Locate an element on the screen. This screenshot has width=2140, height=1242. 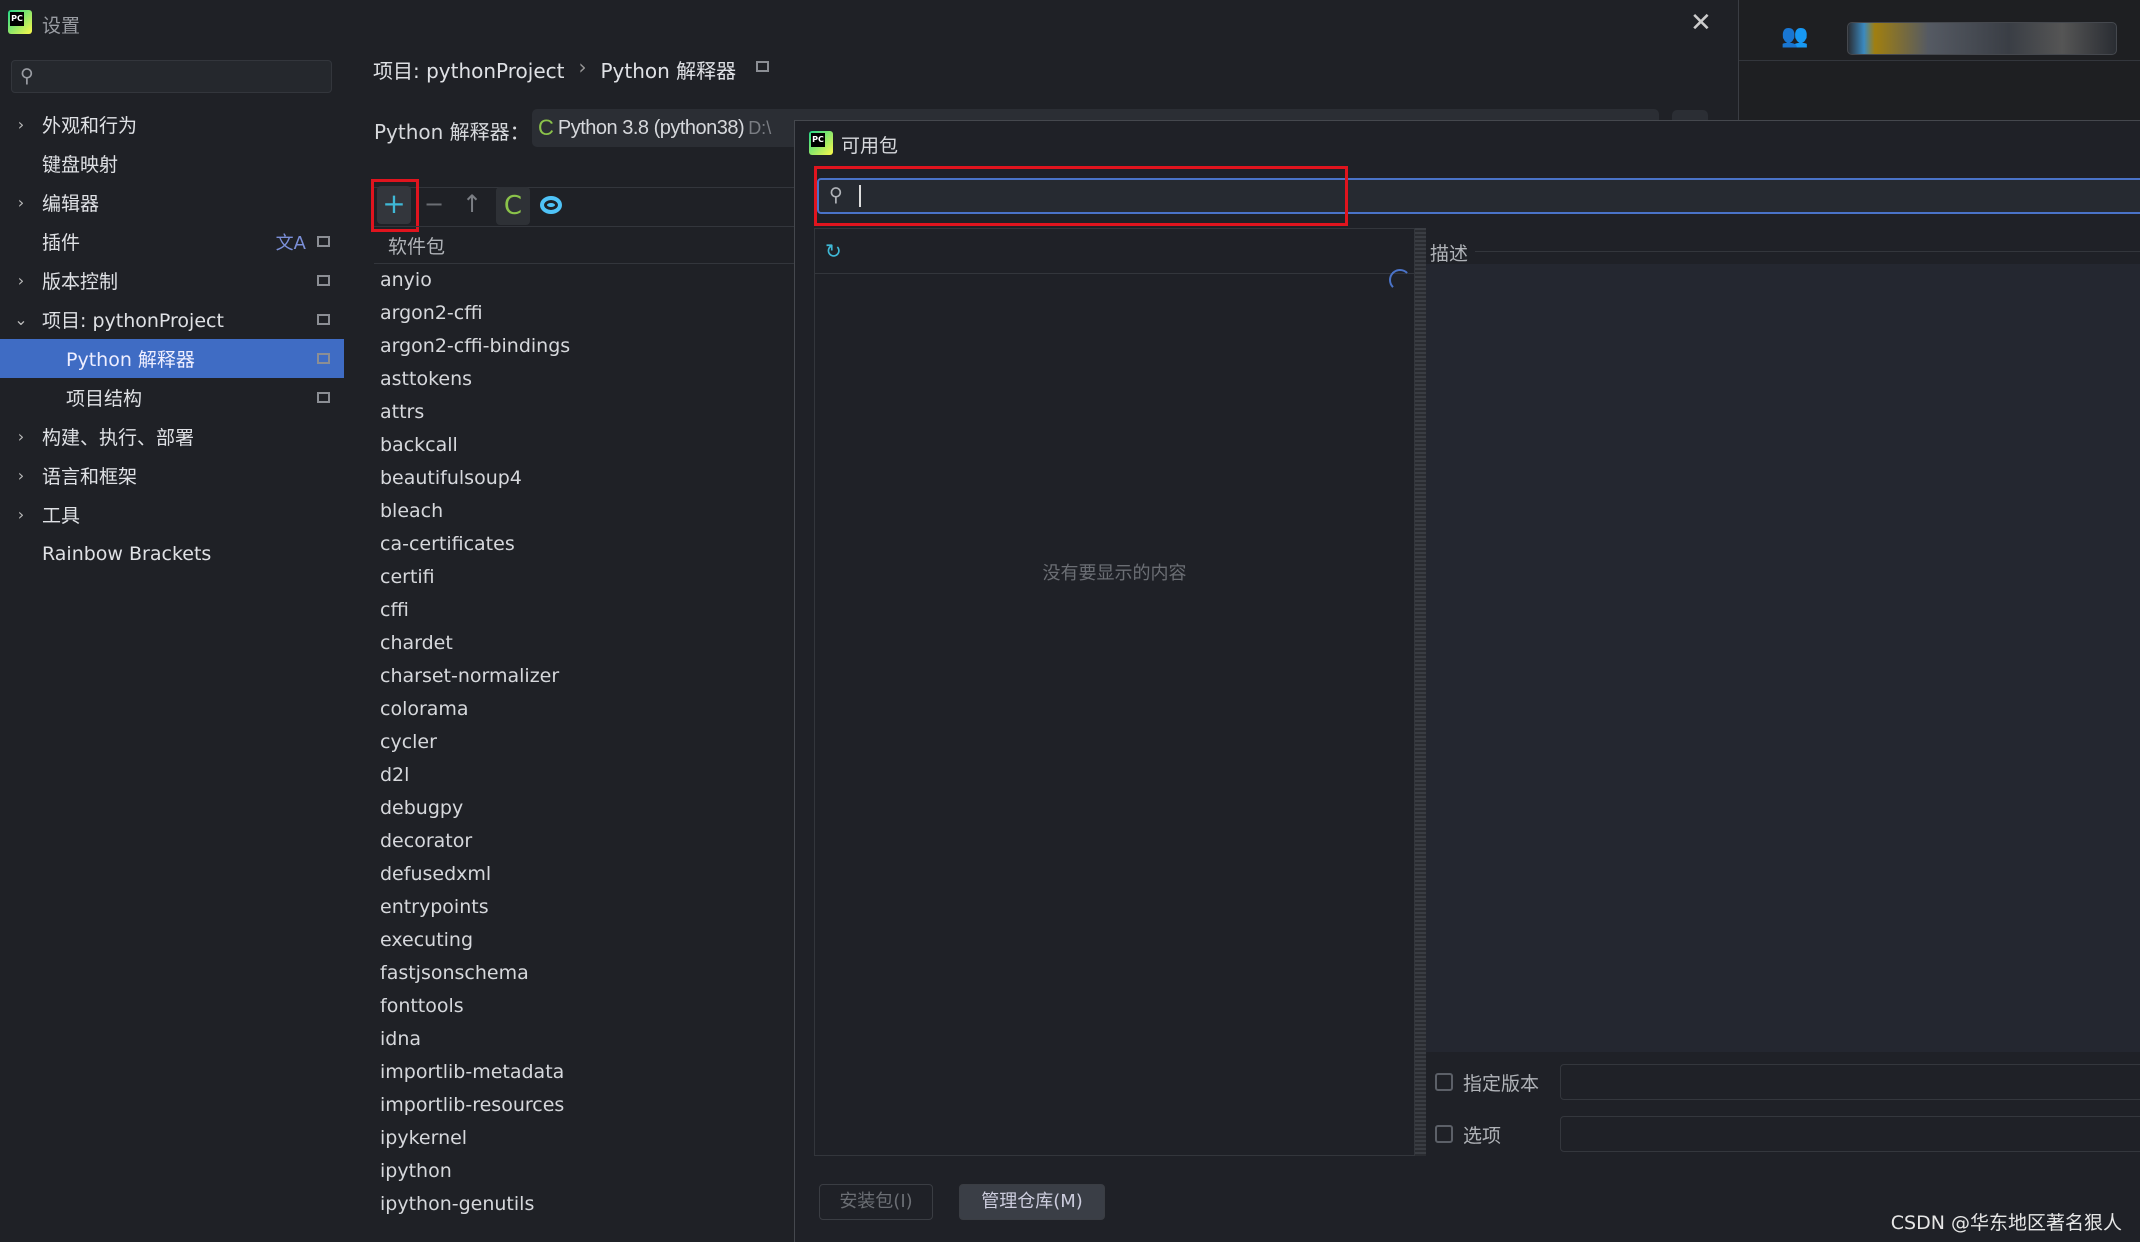
splitter-handle is located at coordinates (1420, 692).